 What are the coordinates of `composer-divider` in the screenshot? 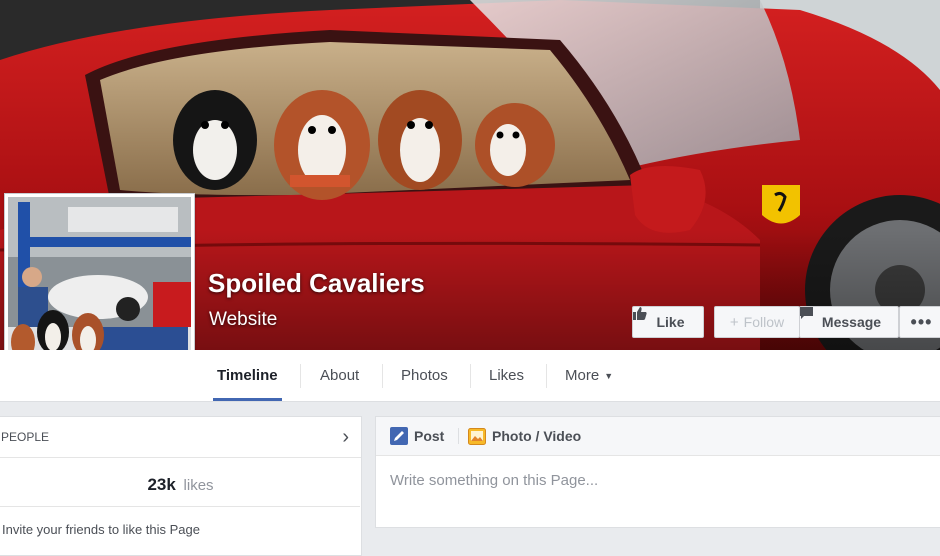 It's located at (458, 436).